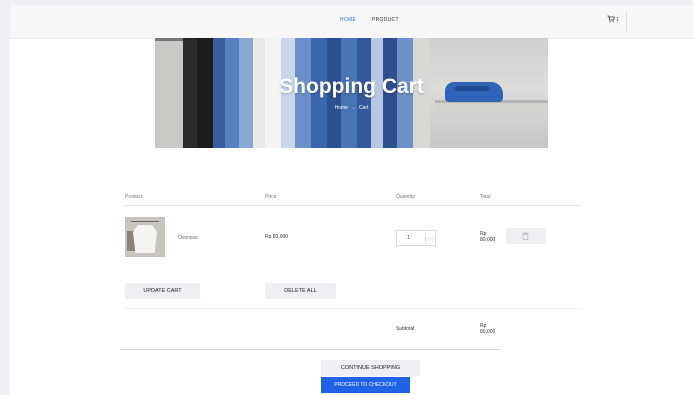 This screenshot has height=395, width=693. Describe the element at coordinates (162, 291) in the screenshot. I see `update-cart-button: UPDATE CART` at that location.